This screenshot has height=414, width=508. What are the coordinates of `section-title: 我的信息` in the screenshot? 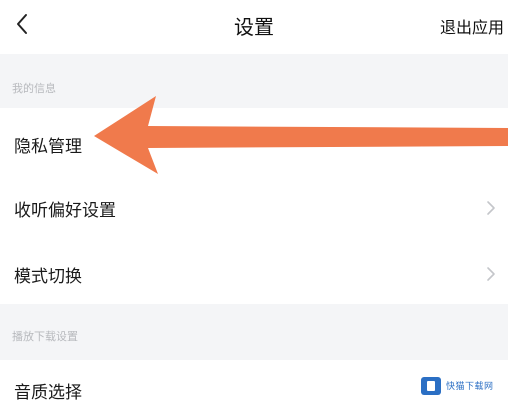 It's located at (34, 88).